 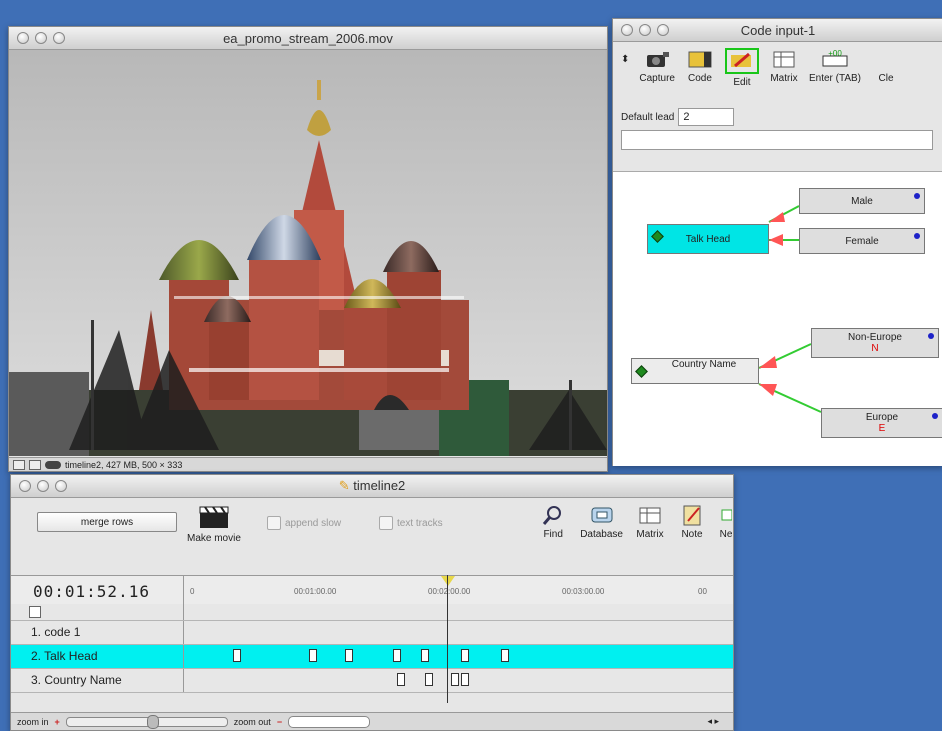 What do you see at coordinates (886, 66) in the screenshot?
I see `clear-button: Cle` at bounding box center [886, 66].